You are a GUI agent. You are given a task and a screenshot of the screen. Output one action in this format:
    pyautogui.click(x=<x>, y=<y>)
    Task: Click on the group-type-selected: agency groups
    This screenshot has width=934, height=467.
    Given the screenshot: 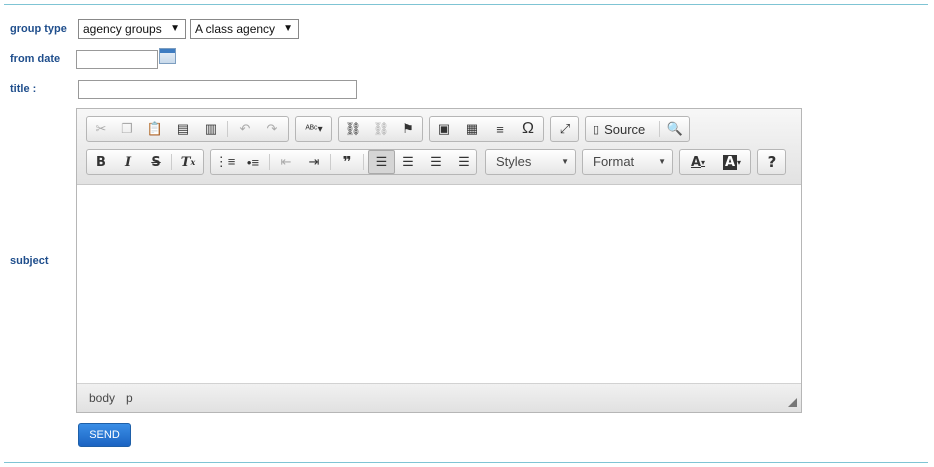 What is the action you would take?
    pyautogui.click(x=122, y=29)
    